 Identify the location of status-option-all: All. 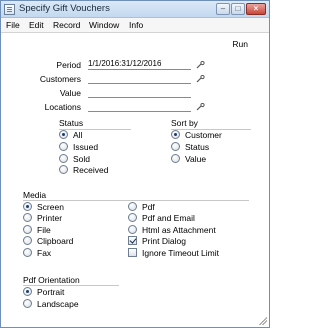
(70, 134).